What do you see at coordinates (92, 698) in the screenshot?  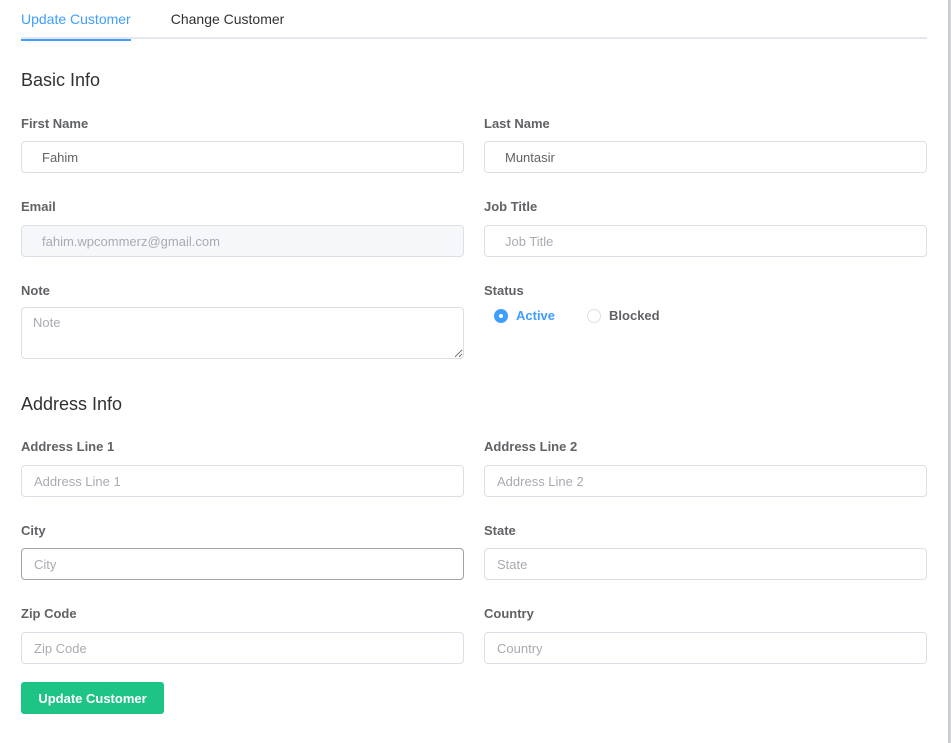 I see `update-customer-button: Update Customer` at bounding box center [92, 698].